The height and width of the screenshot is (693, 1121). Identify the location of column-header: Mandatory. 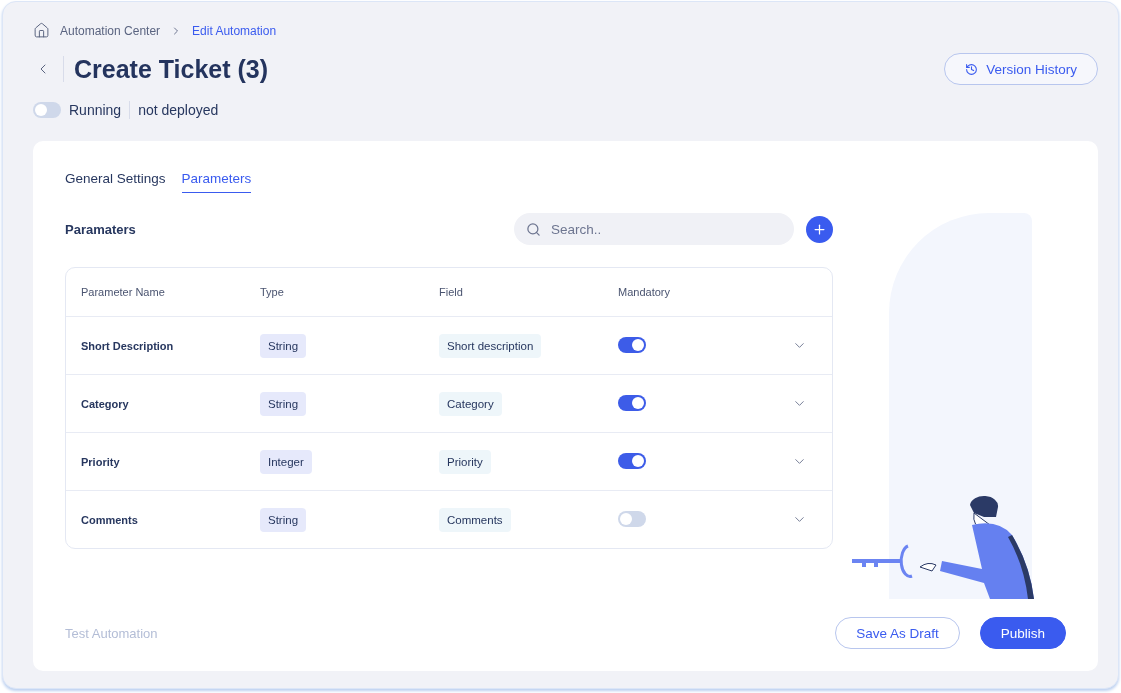
(644, 292).